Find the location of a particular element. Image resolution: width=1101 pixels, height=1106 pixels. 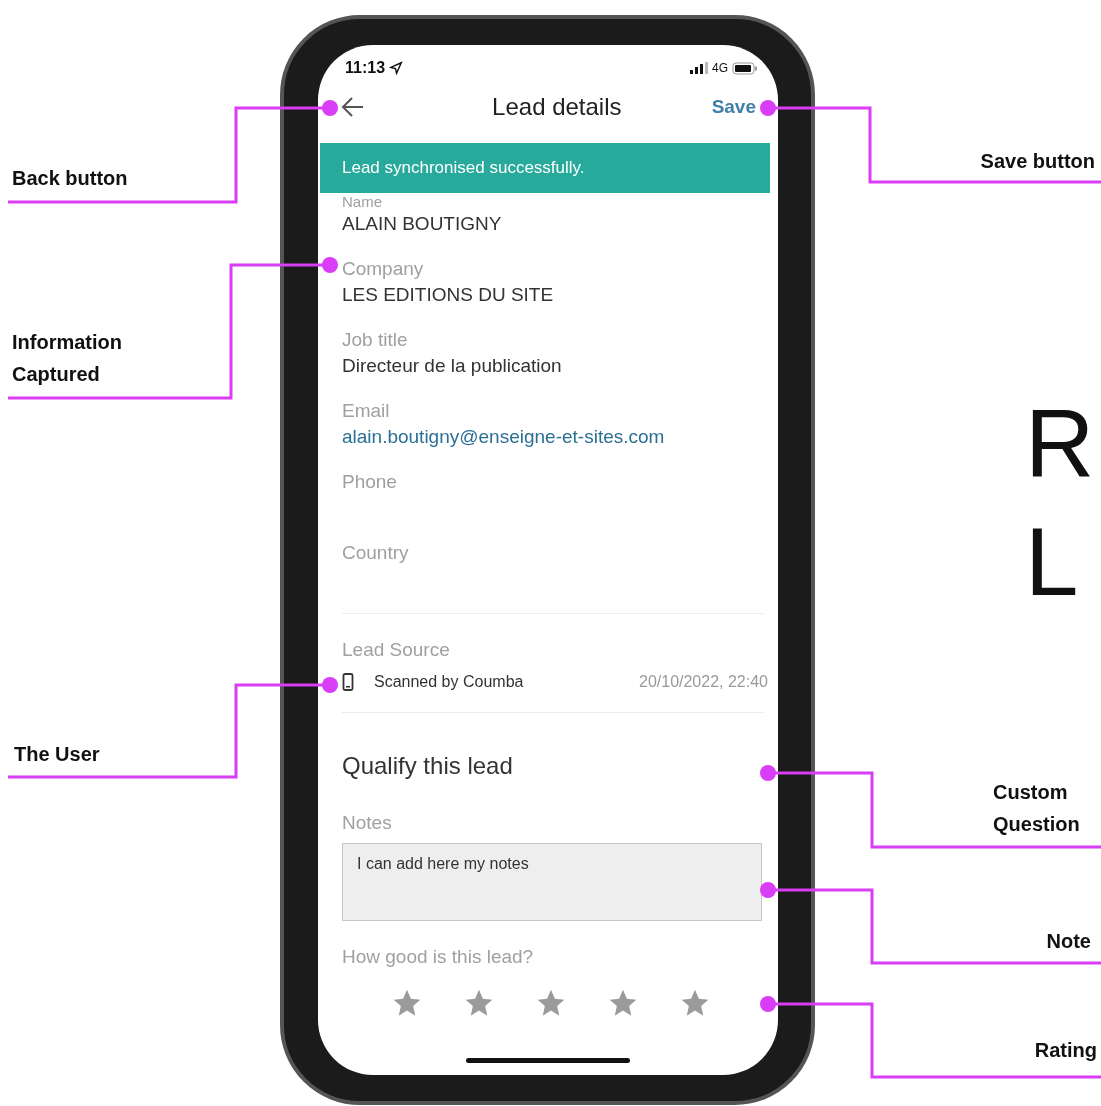

callout-label: Note is located at coordinates (1068, 941).